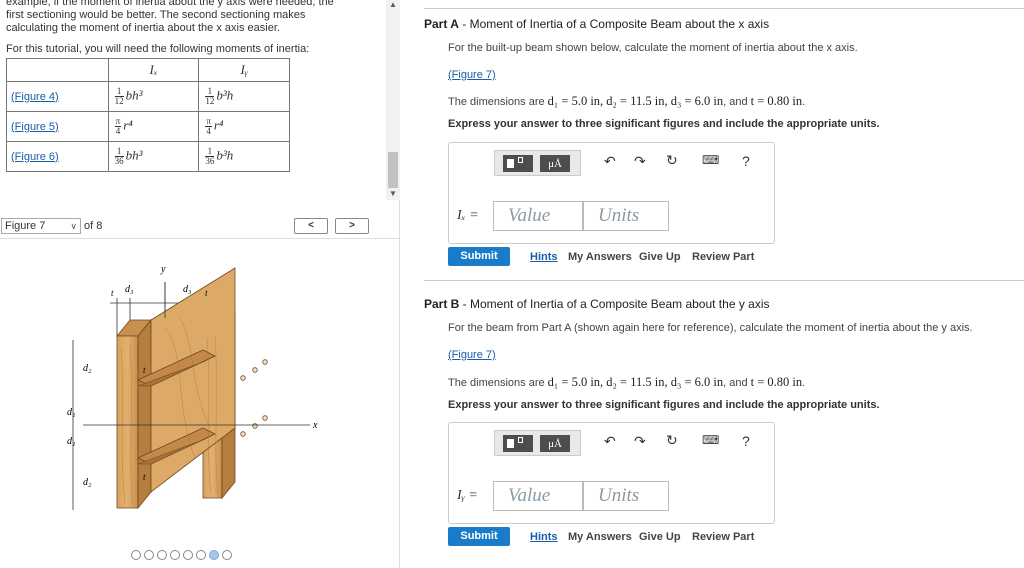  Describe the element at coordinates (35, 157) in the screenshot. I see `figure-6-link: (Figure 6)` at that location.